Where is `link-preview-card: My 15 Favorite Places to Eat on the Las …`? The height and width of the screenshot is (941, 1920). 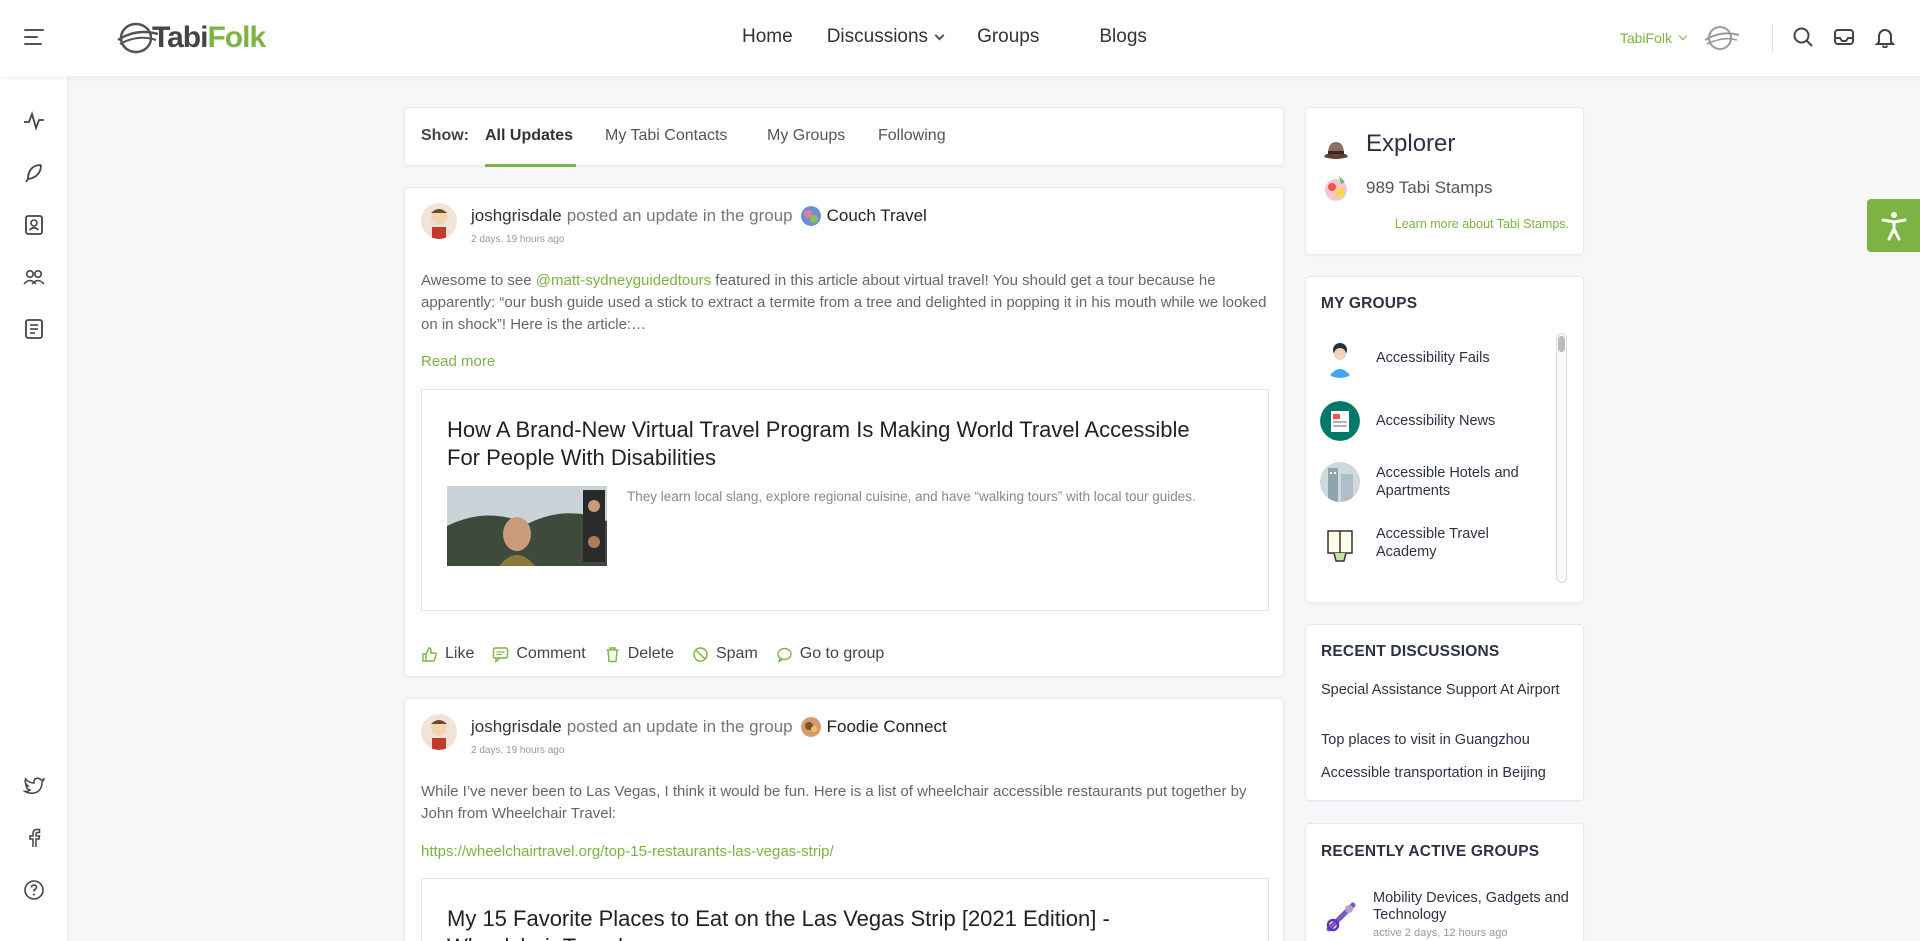 link-preview-card: My 15 Favorite Places to Eat on the Las … is located at coordinates (845, 909).